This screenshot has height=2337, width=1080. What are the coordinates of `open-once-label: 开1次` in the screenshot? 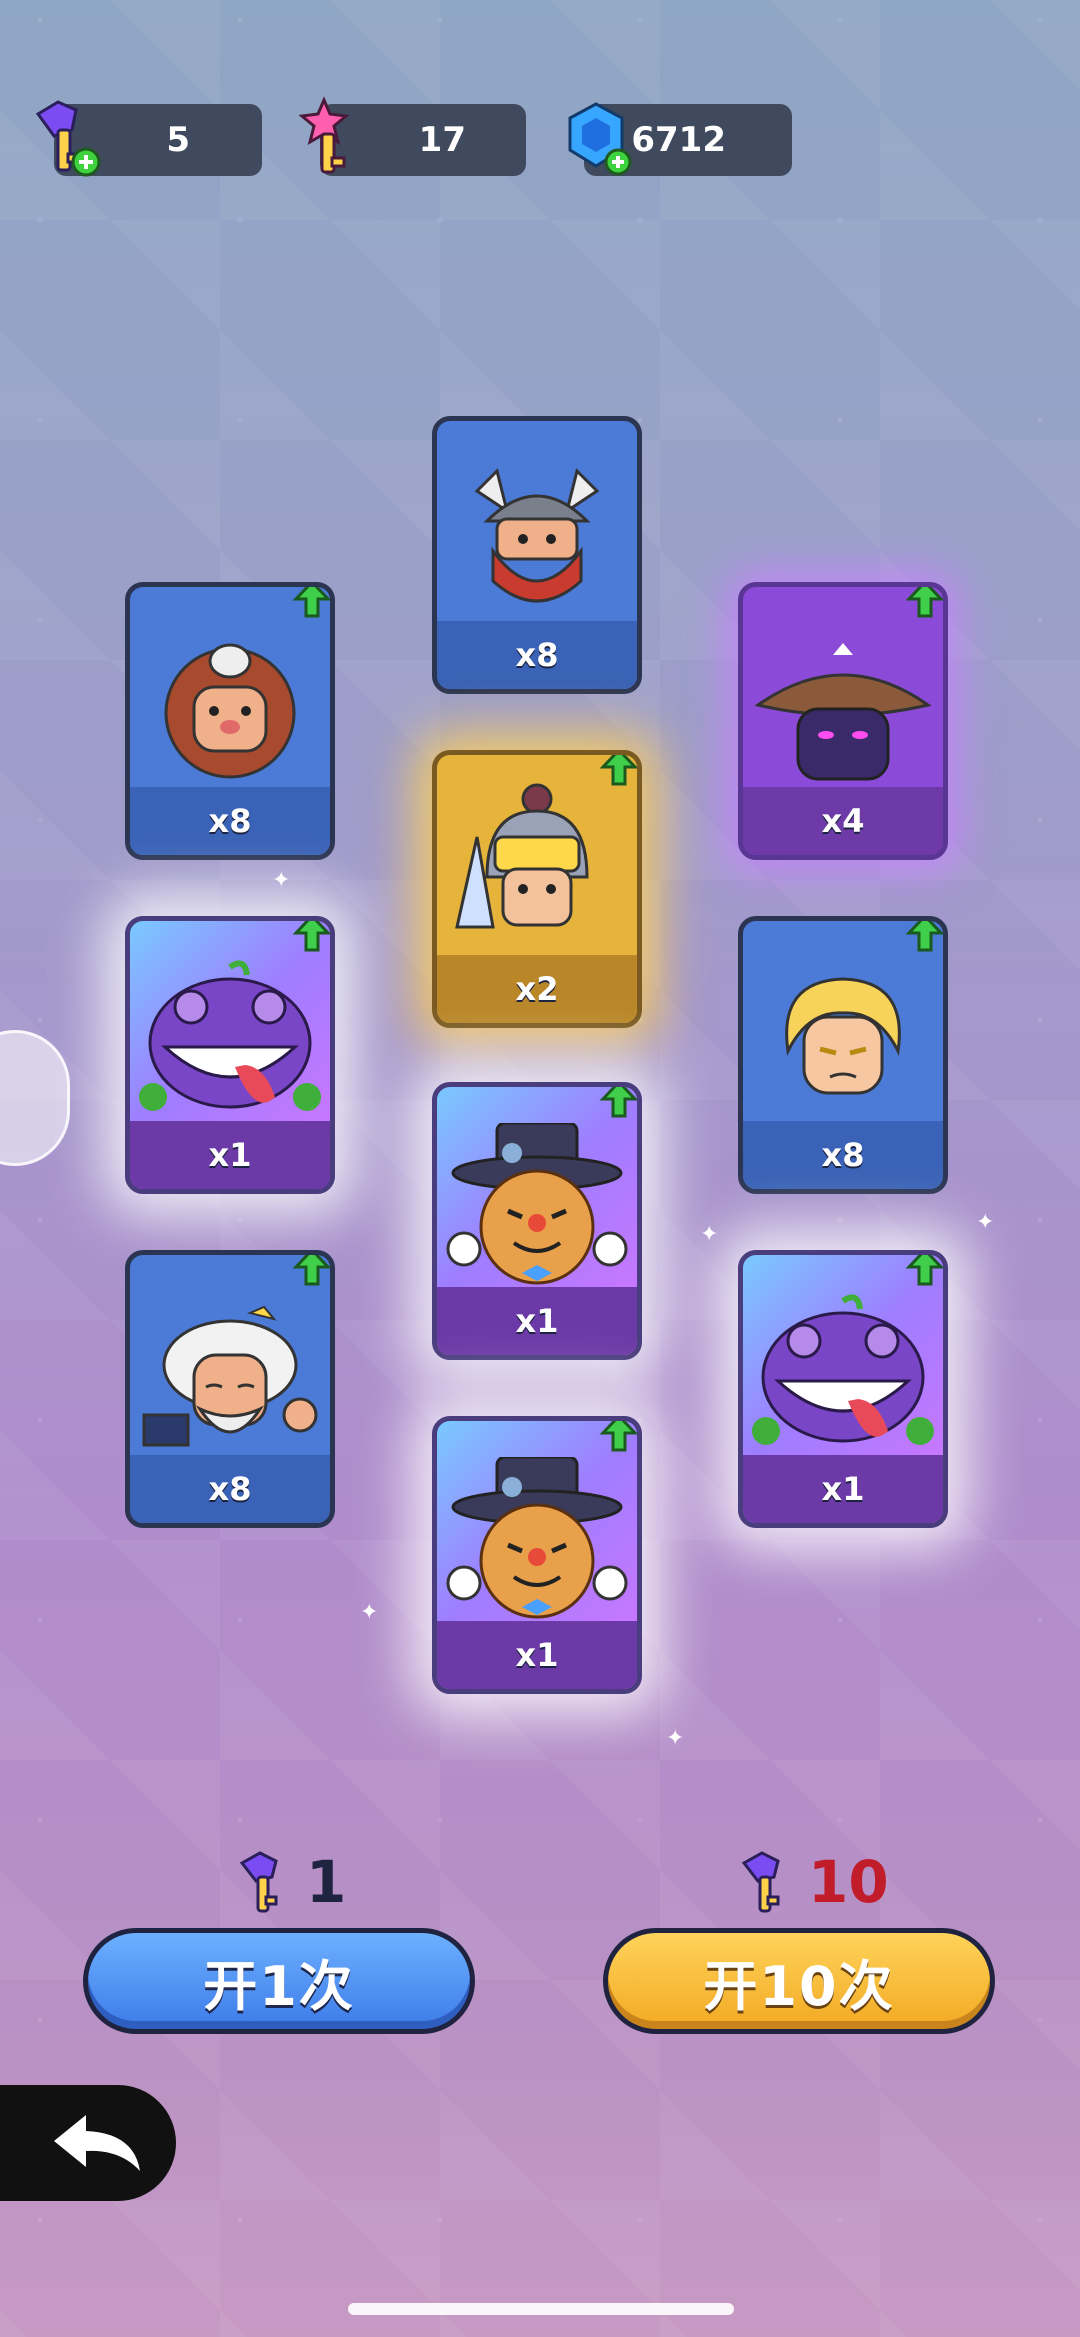 It's located at (279, 1986).